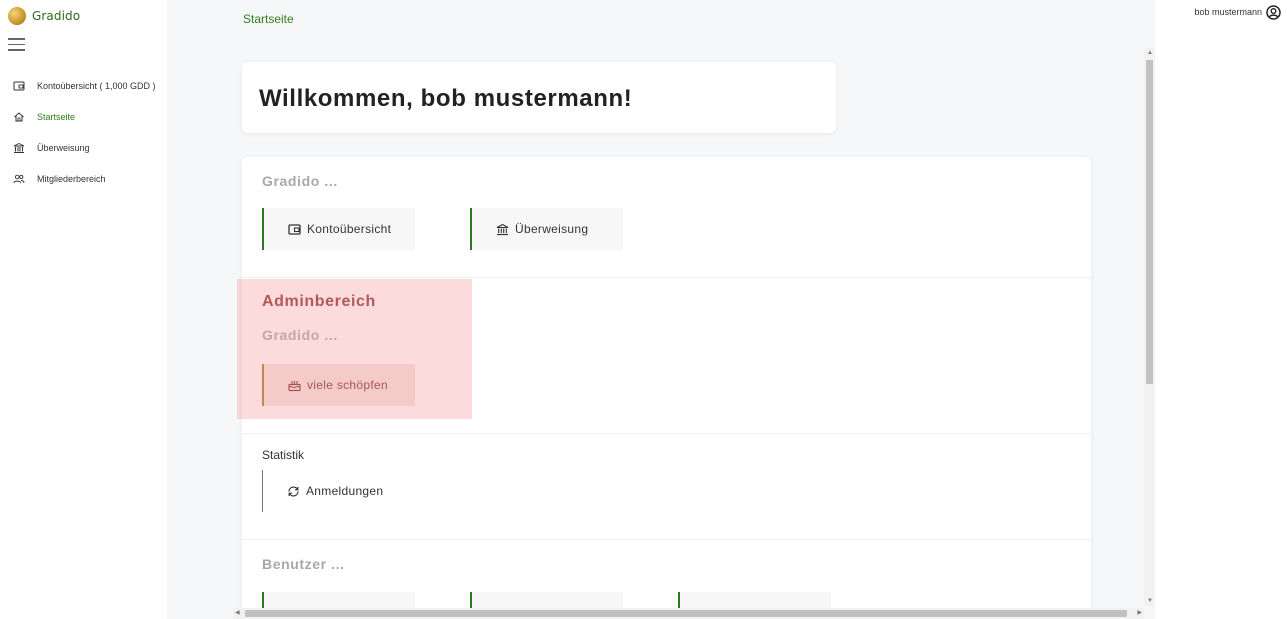  I want to click on sidebar-item-label: Mitgliederbereich, so click(71, 178).